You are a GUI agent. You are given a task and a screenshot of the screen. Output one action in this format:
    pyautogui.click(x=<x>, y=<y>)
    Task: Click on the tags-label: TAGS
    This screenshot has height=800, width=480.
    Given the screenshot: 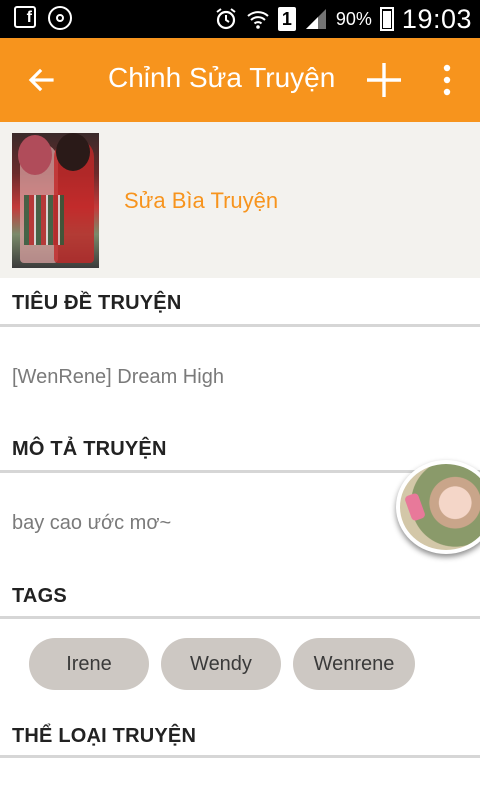 What is the action you would take?
    pyautogui.click(x=39, y=596)
    